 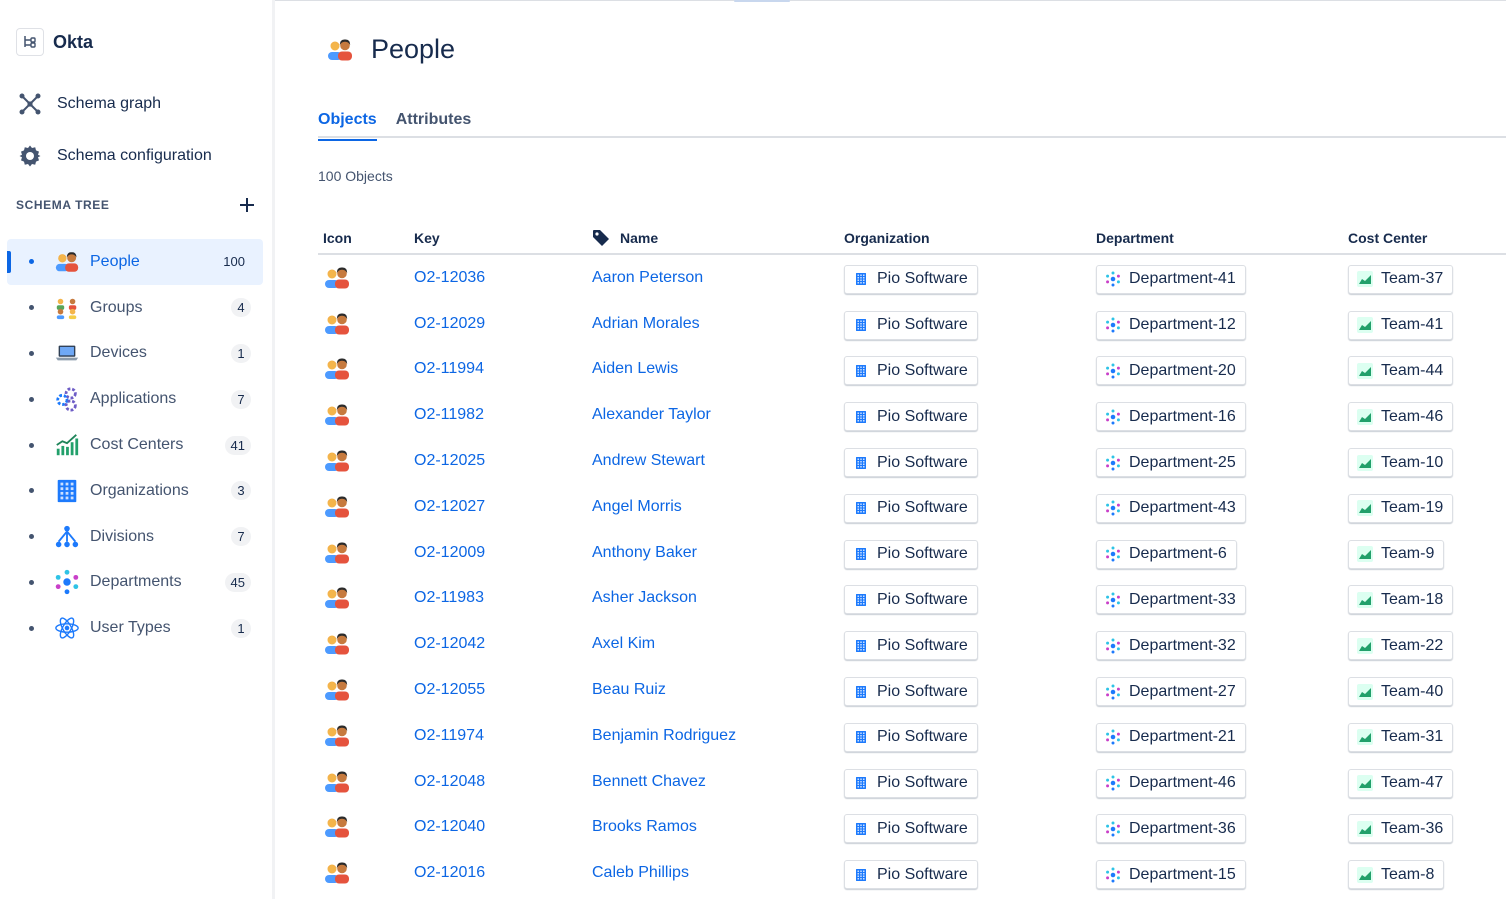 I want to click on tree-item-groups: Groups 4, so click(x=135, y=308).